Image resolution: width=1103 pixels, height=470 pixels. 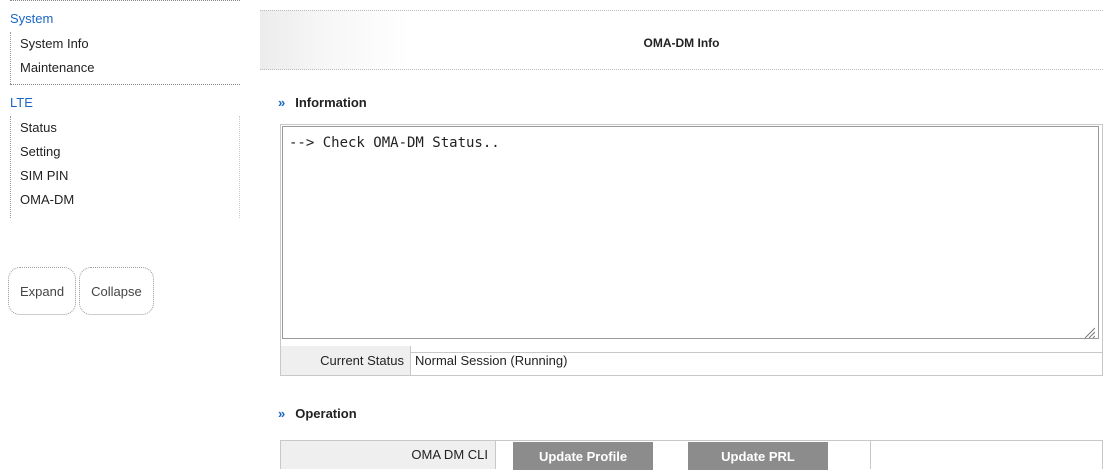 I want to click on sidebar-item-system-info: System Info, so click(x=125, y=44).